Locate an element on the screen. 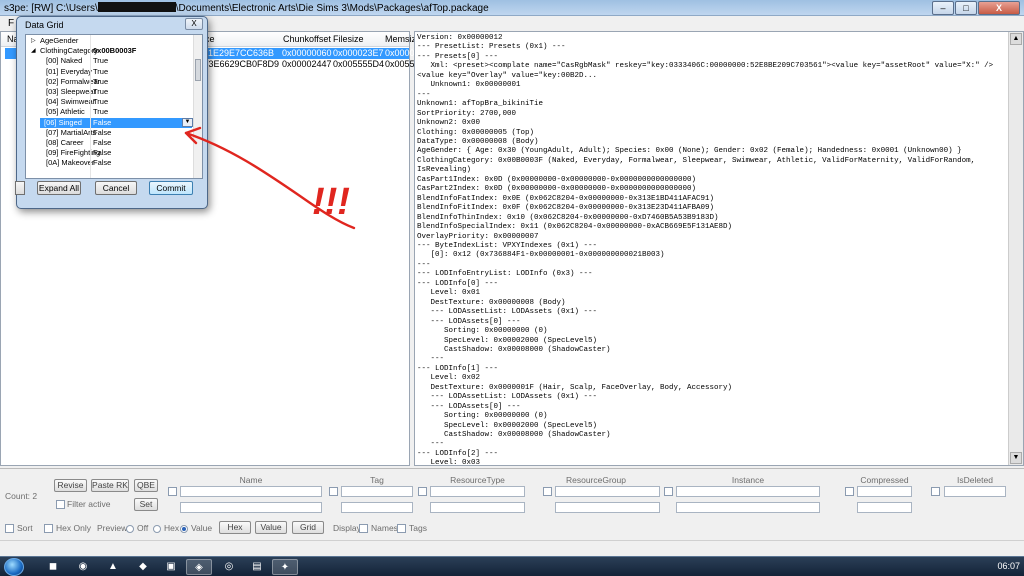  app-icon: ▣ is located at coordinates (171, 567).